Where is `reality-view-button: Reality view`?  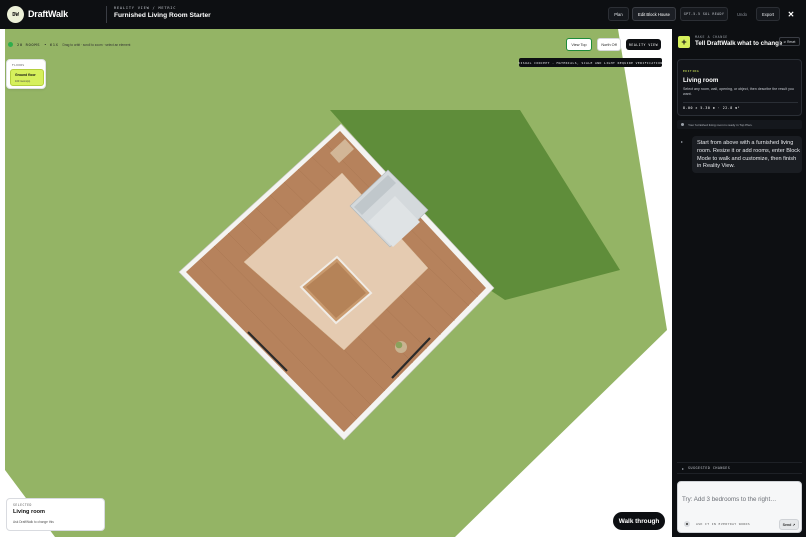 reality-view-button: Reality view is located at coordinates (643, 44).